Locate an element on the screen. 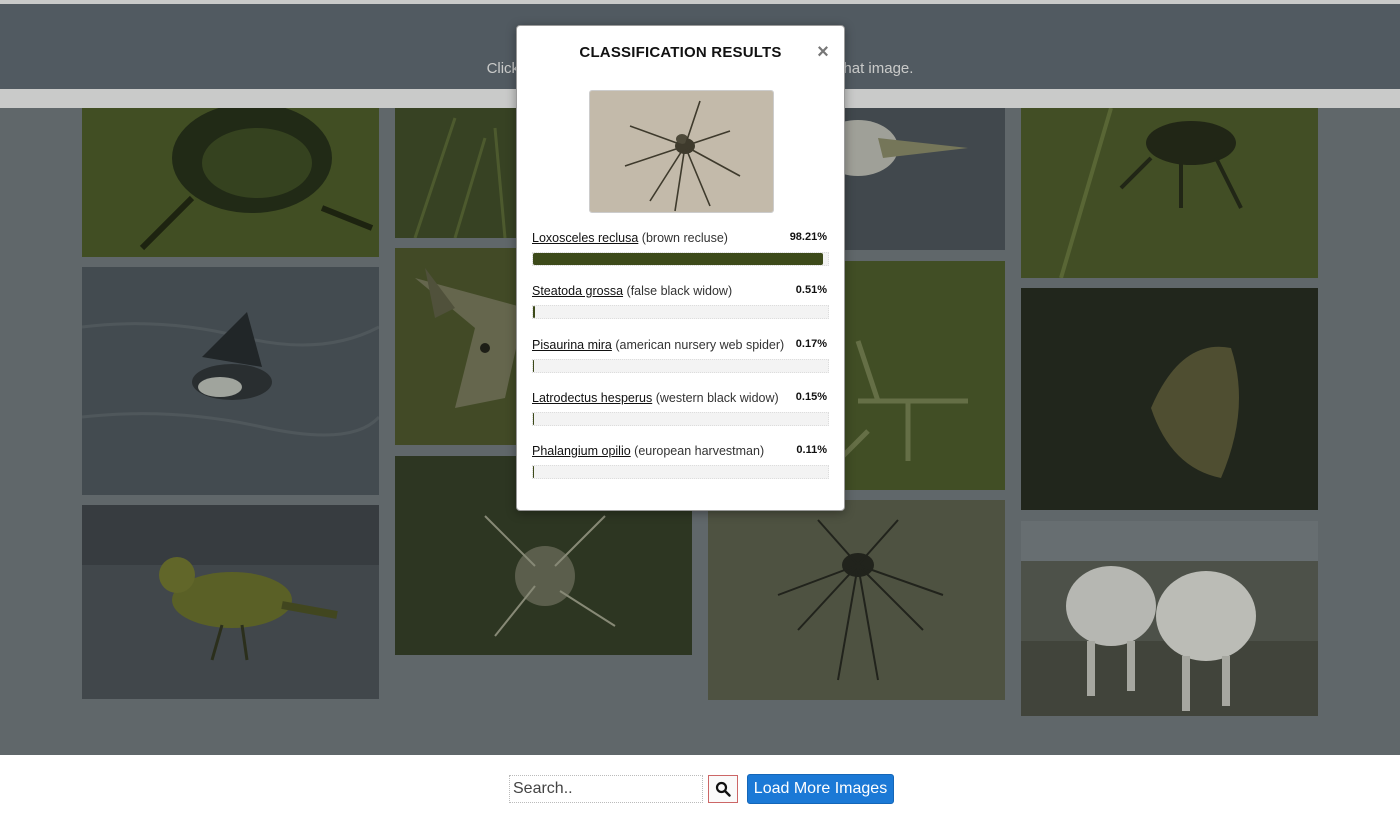 This screenshot has height=823, width=1400. result-scientific-name: Phalangium opilio is located at coordinates (581, 451).